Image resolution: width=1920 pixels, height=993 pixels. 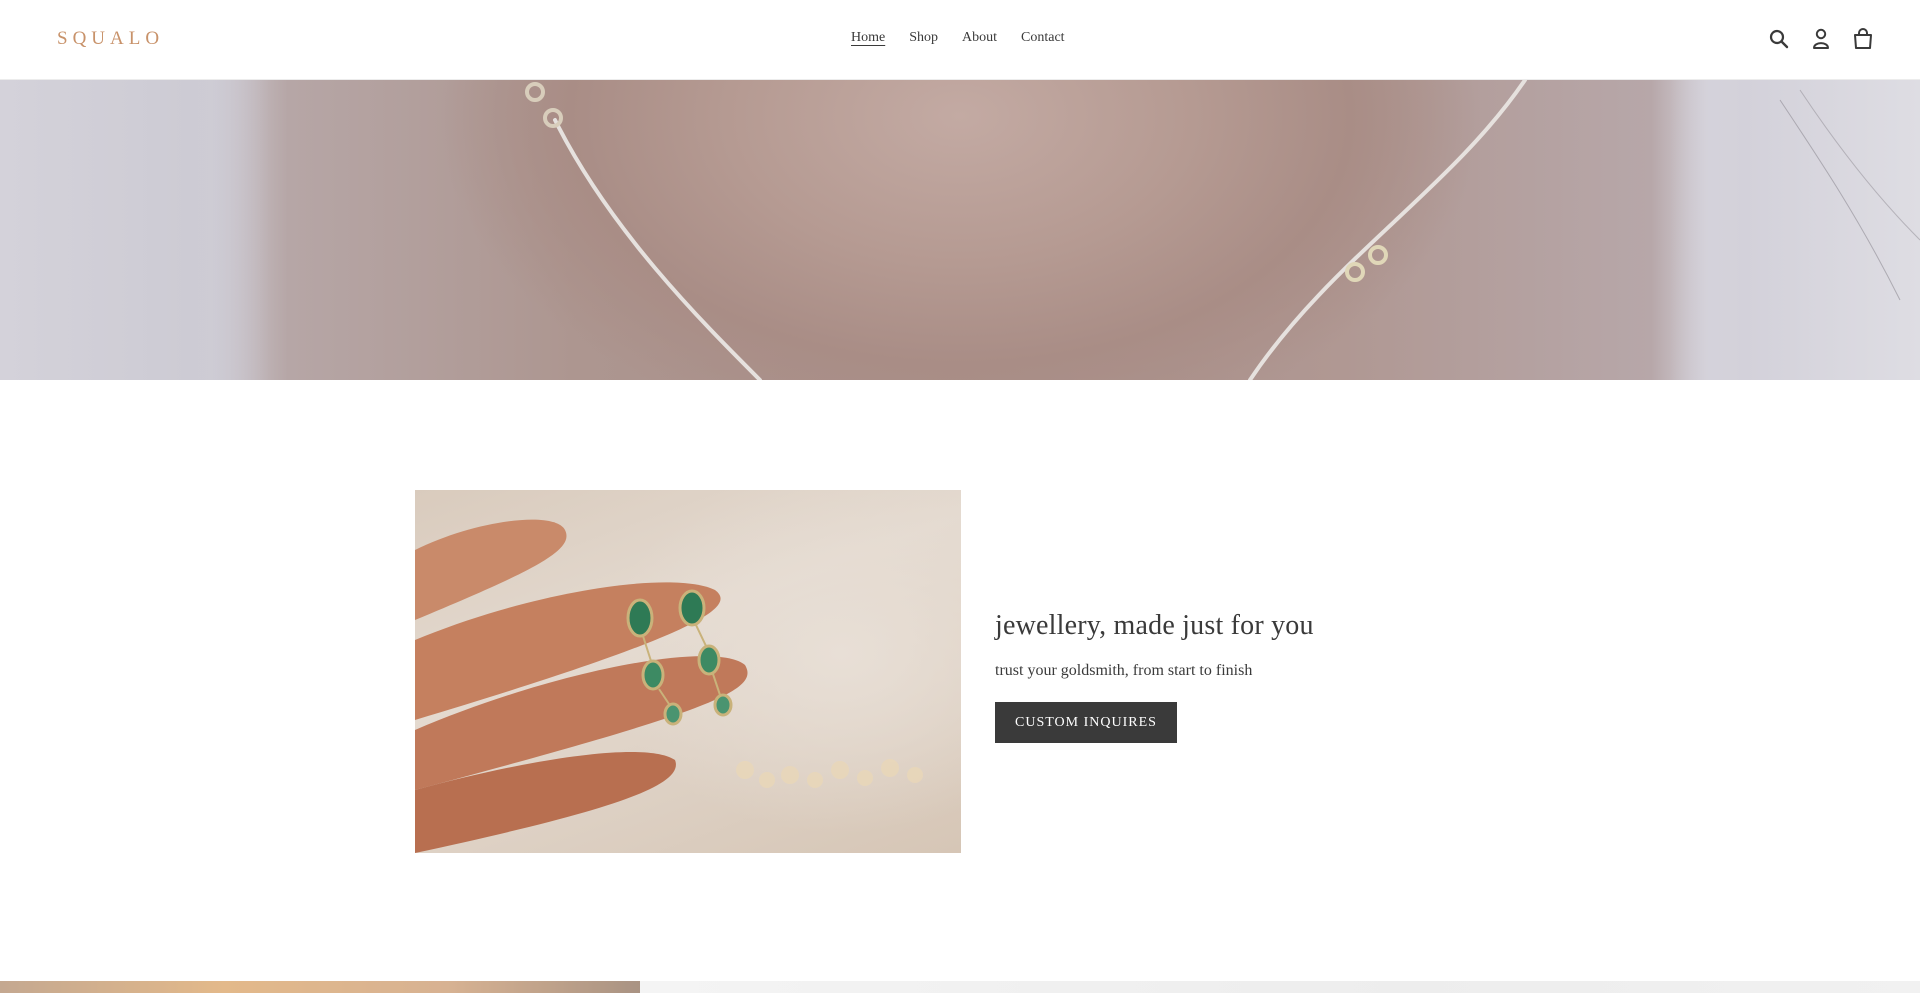 What do you see at coordinates (1154, 625) in the screenshot?
I see `feature-title: jewellery, made just for you` at bounding box center [1154, 625].